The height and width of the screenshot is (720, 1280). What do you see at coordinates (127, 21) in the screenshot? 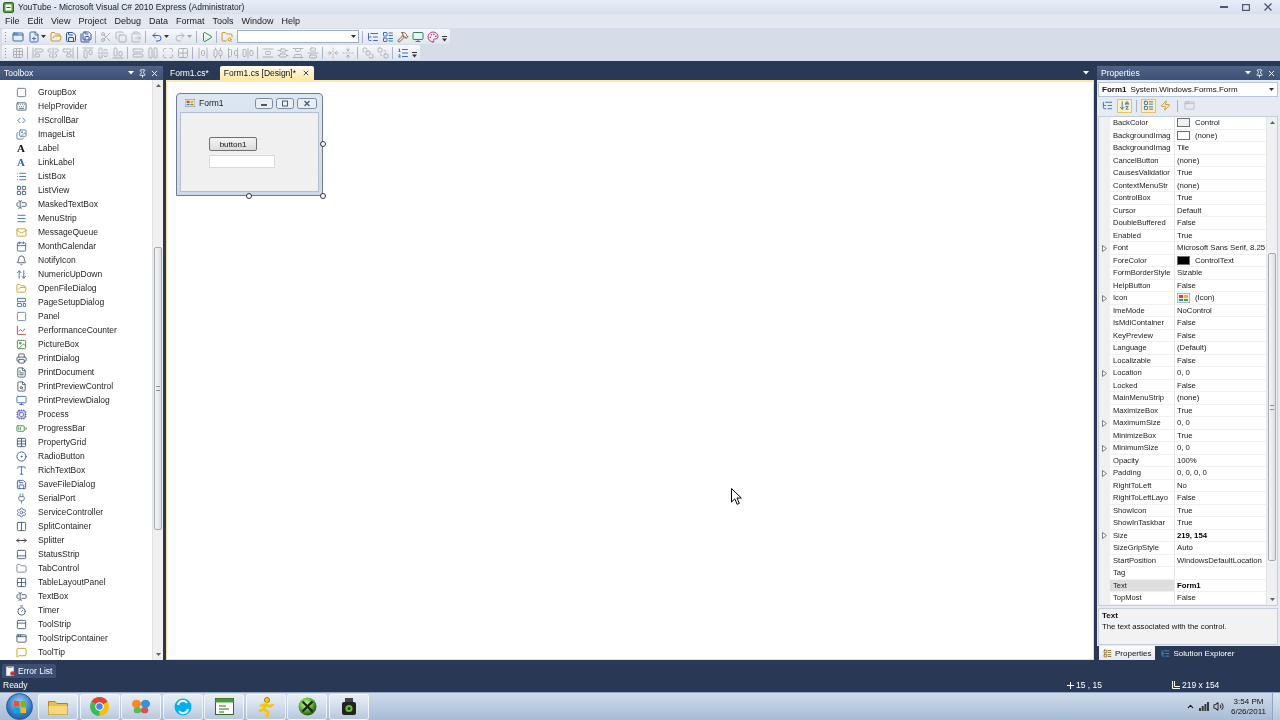
I see `menu-item: Debug` at bounding box center [127, 21].